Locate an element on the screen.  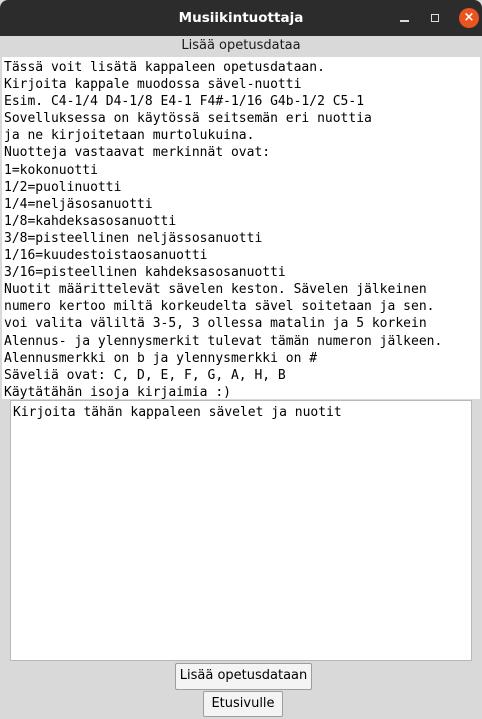
minimize-icon is located at coordinates (404, 20).